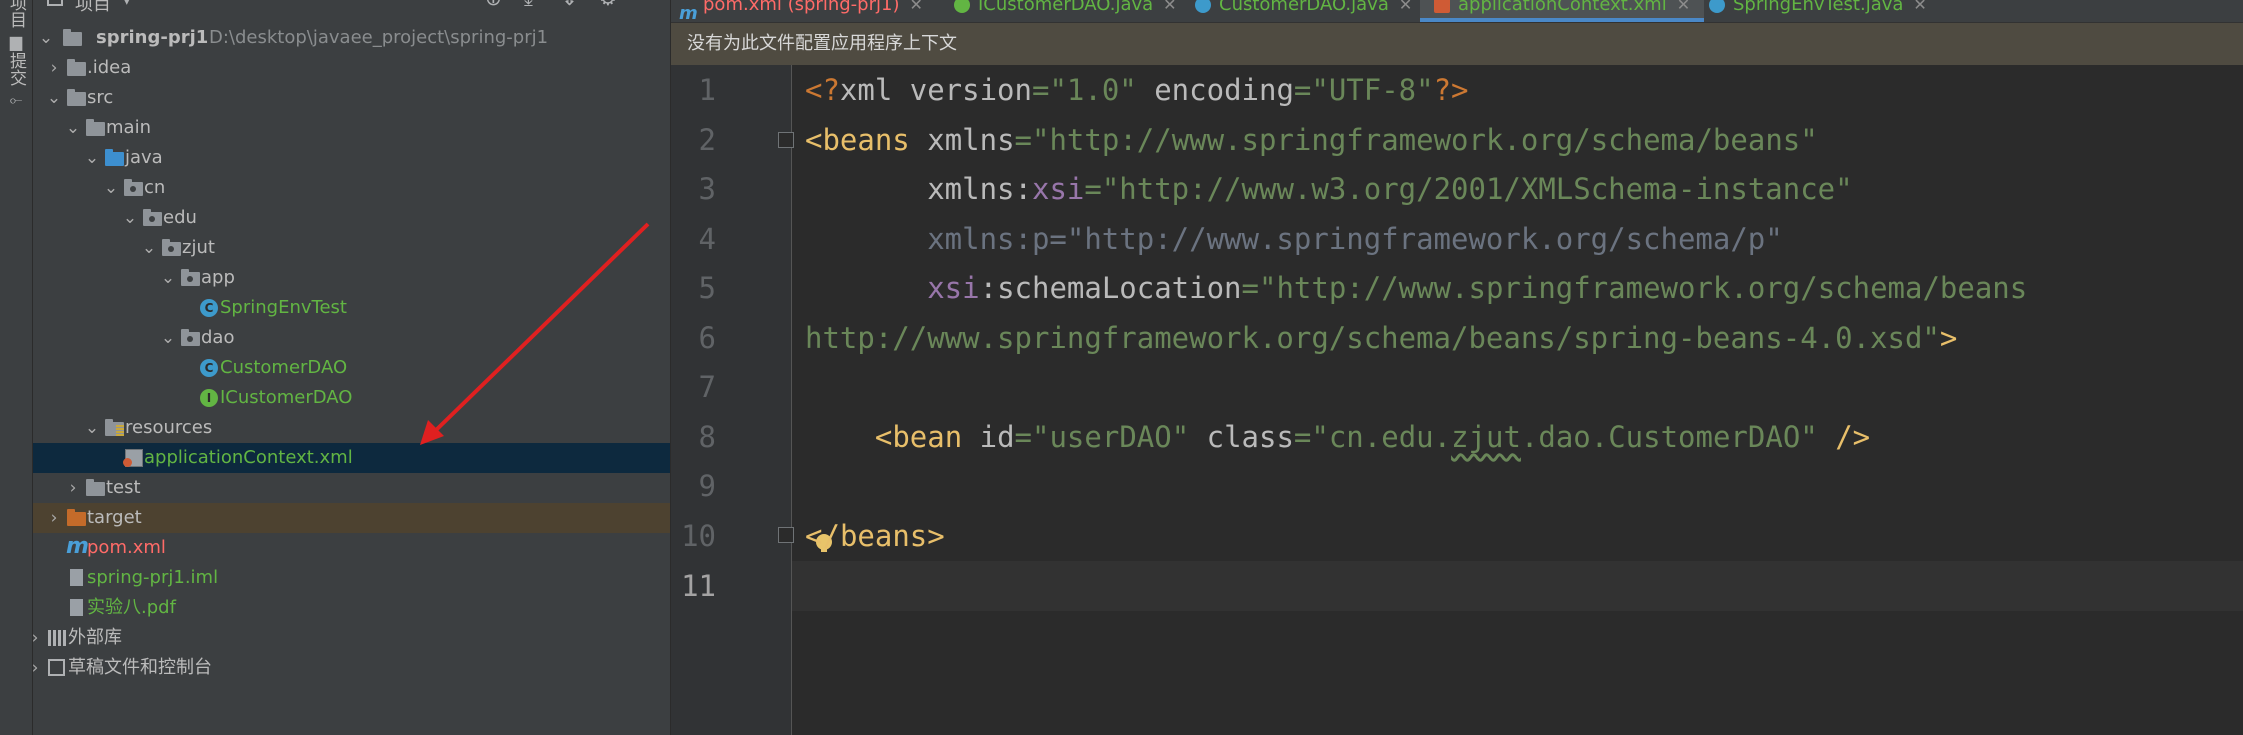  Describe the element at coordinates (814, 536) in the screenshot. I see `code-token: <` at that location.